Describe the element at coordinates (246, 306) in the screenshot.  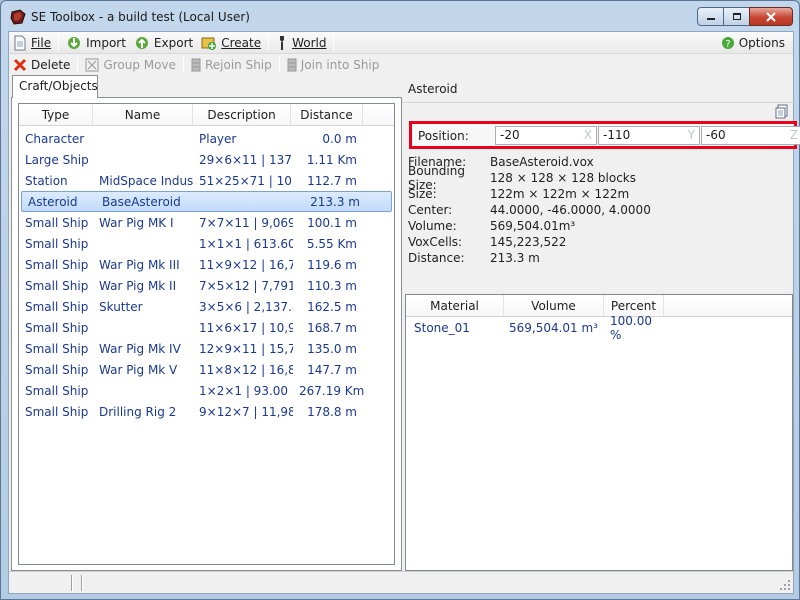
I see `cell-description: 3×5×6 | 2,137.80` at that location.